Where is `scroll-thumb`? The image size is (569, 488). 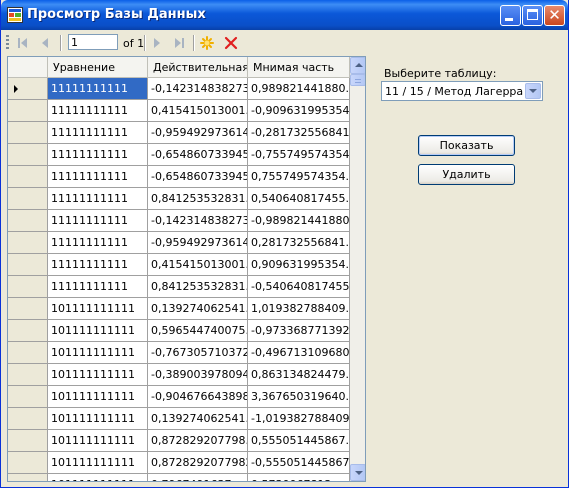 scroll-thumb is located at coordinates (357, 80).